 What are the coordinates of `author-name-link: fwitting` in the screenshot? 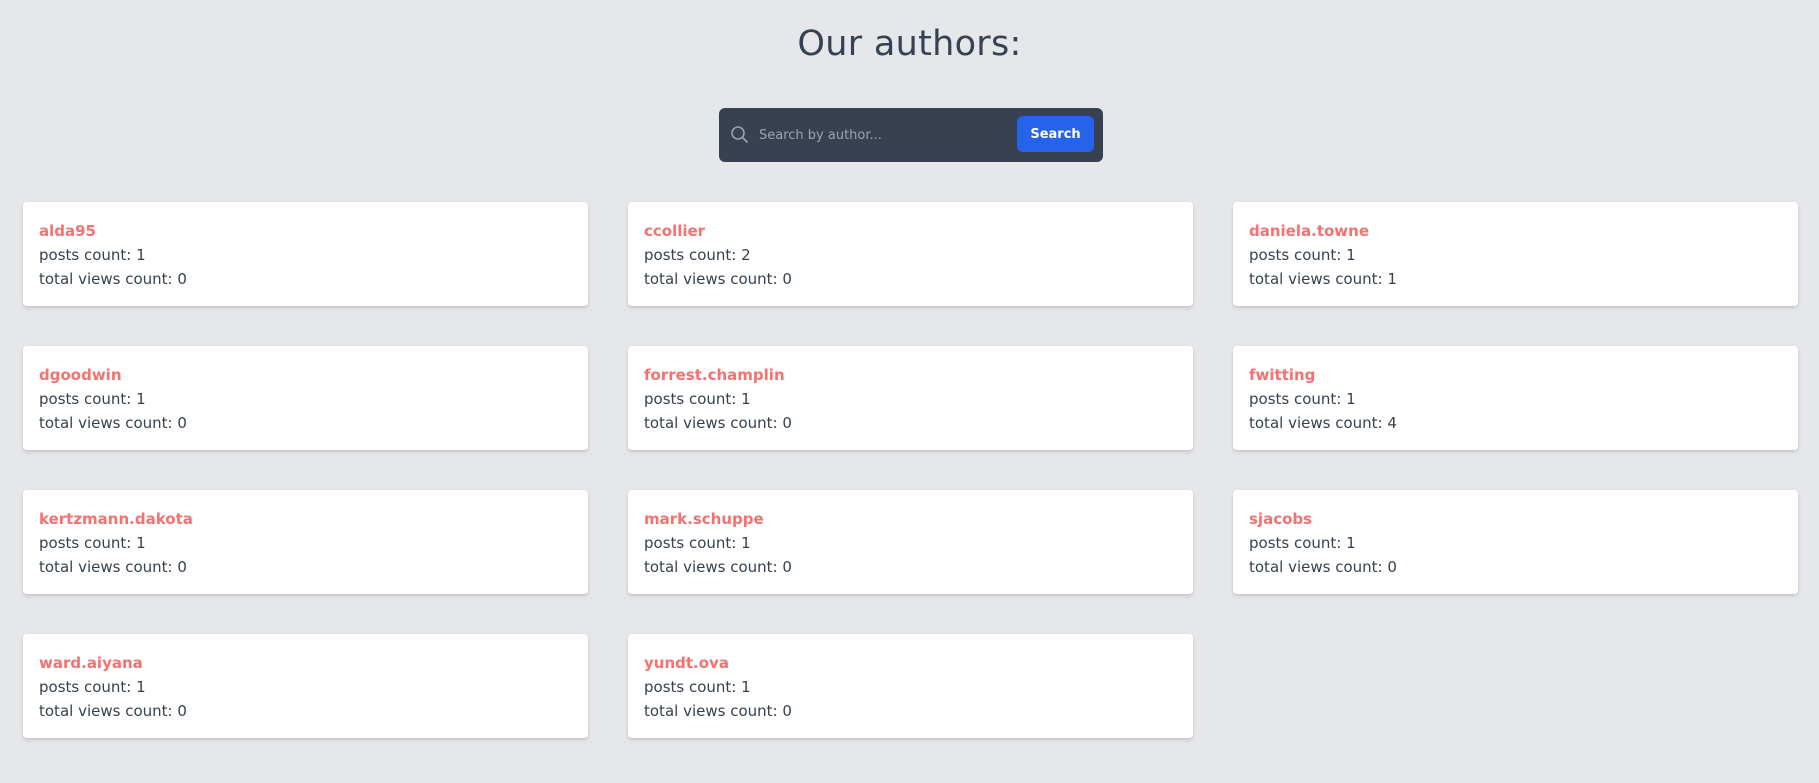 It's located at (1515, 375).